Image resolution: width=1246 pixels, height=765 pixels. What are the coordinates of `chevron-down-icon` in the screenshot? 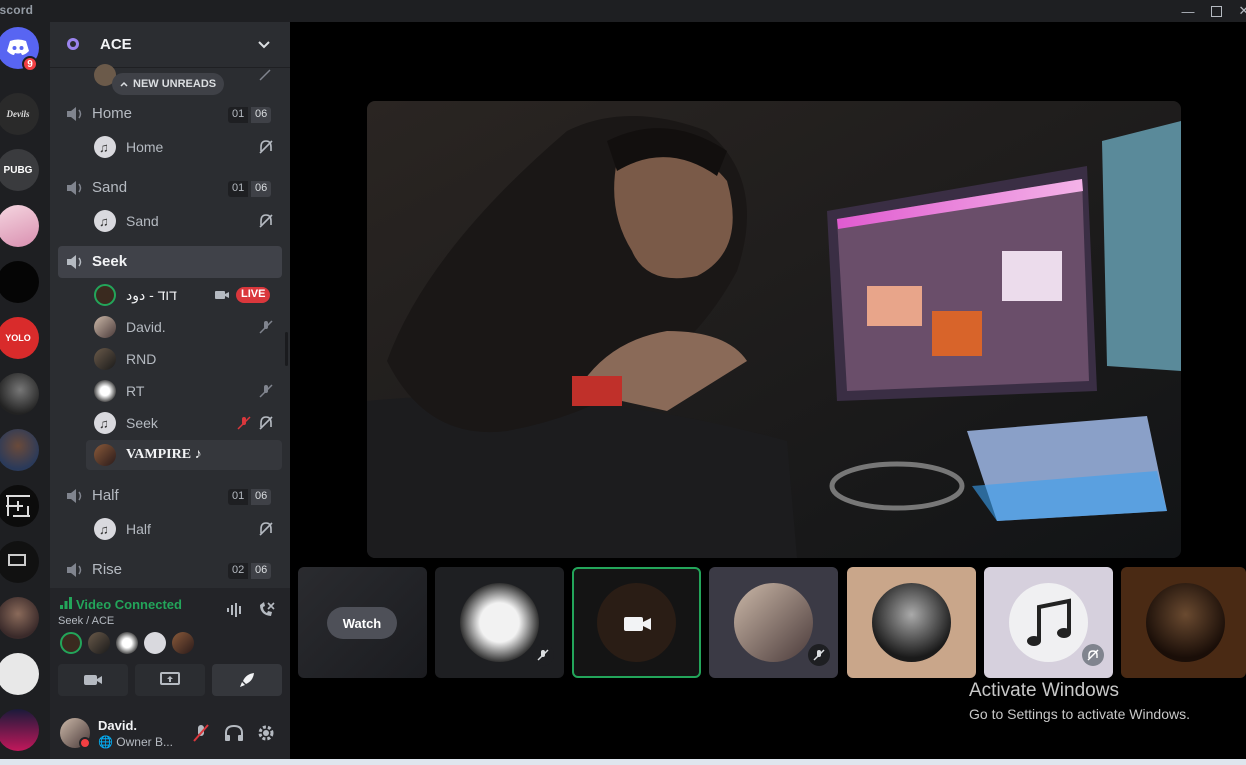 It's located at (264, 45).